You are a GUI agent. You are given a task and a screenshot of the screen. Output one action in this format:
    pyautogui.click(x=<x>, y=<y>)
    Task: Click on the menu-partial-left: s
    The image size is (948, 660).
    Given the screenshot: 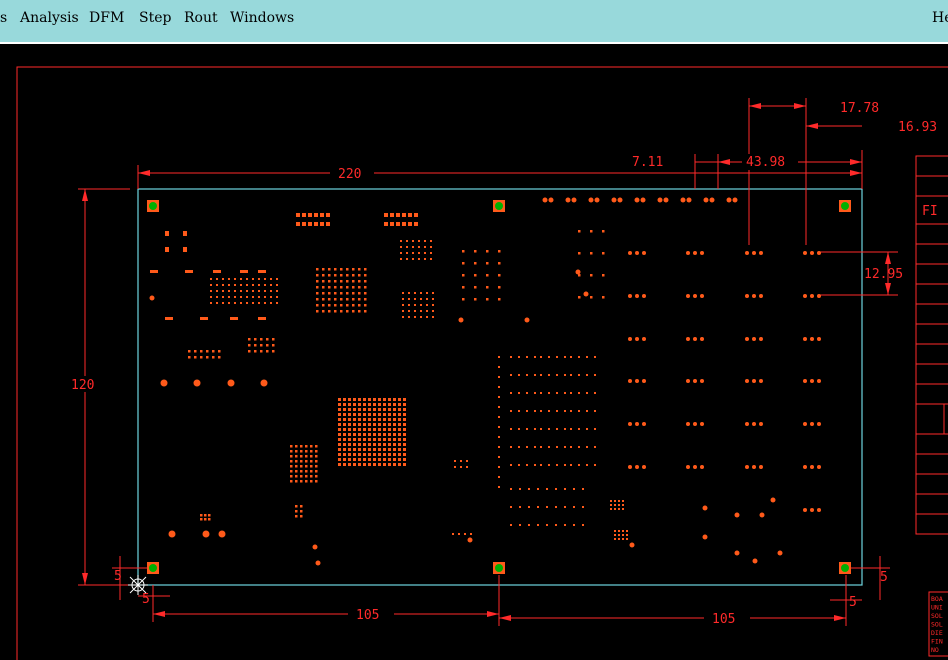 What is the action you would take?
    pyautogui.click(x=3, y=18)
    